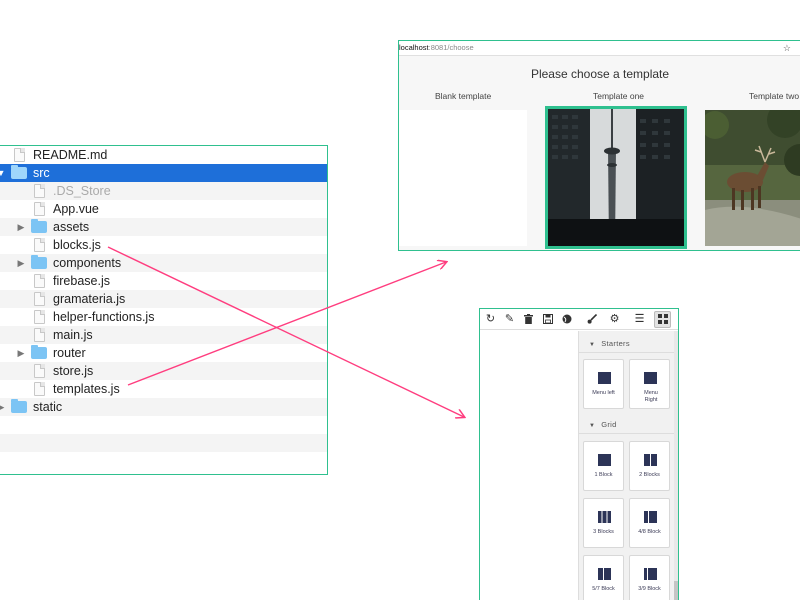  What do you see at coordinates (163, 317) in the screenshot?
I see `tree-file-row: helper-functions.js` at bounding box center [163, 317].